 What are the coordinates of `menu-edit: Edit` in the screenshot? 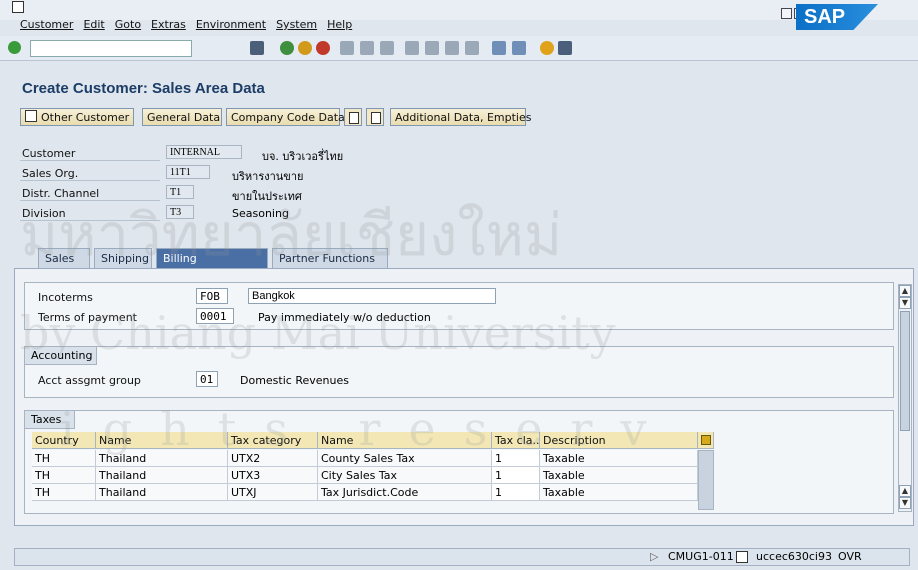 It's located at (93, 24).